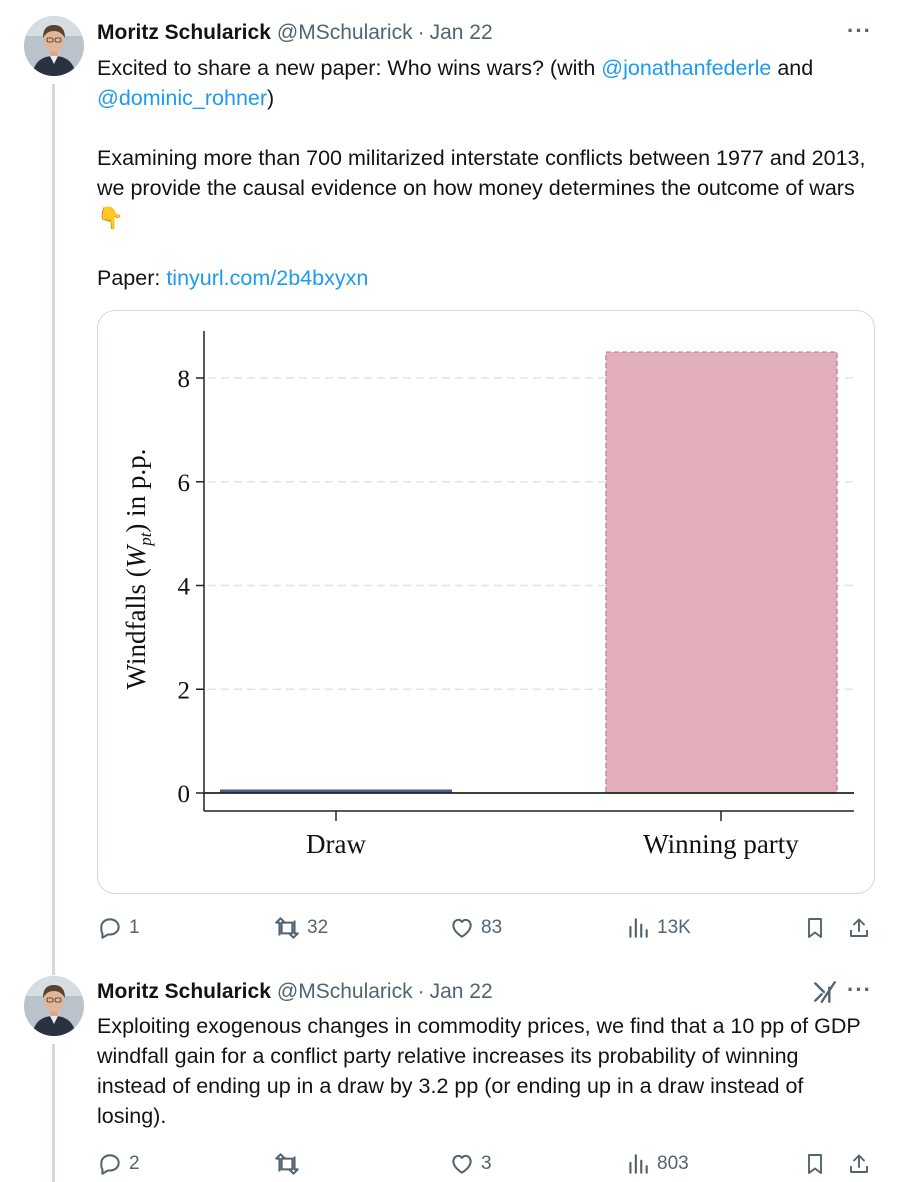 The image size is (898, 1182). I want to click on views-count: 803, so click(673, 1163).